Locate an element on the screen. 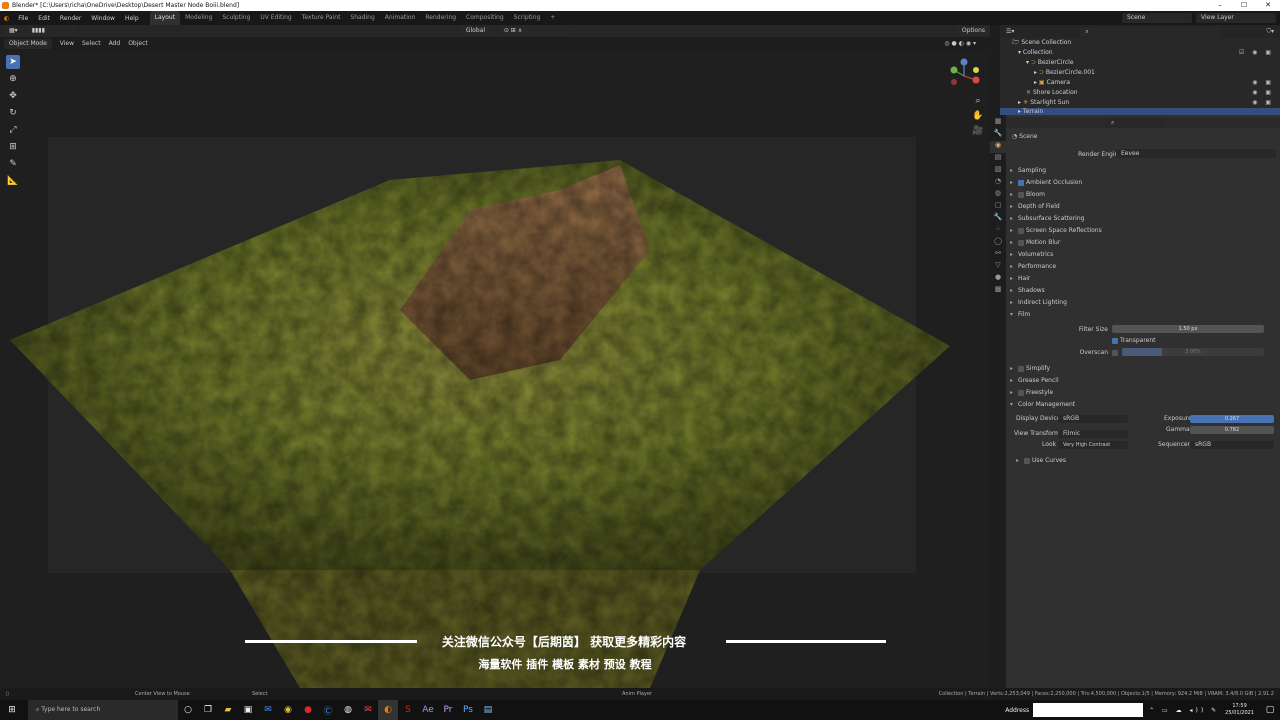 The image size is (1280, 720). blender-menu-icon: ◐ is located at coordinates (6, 18).